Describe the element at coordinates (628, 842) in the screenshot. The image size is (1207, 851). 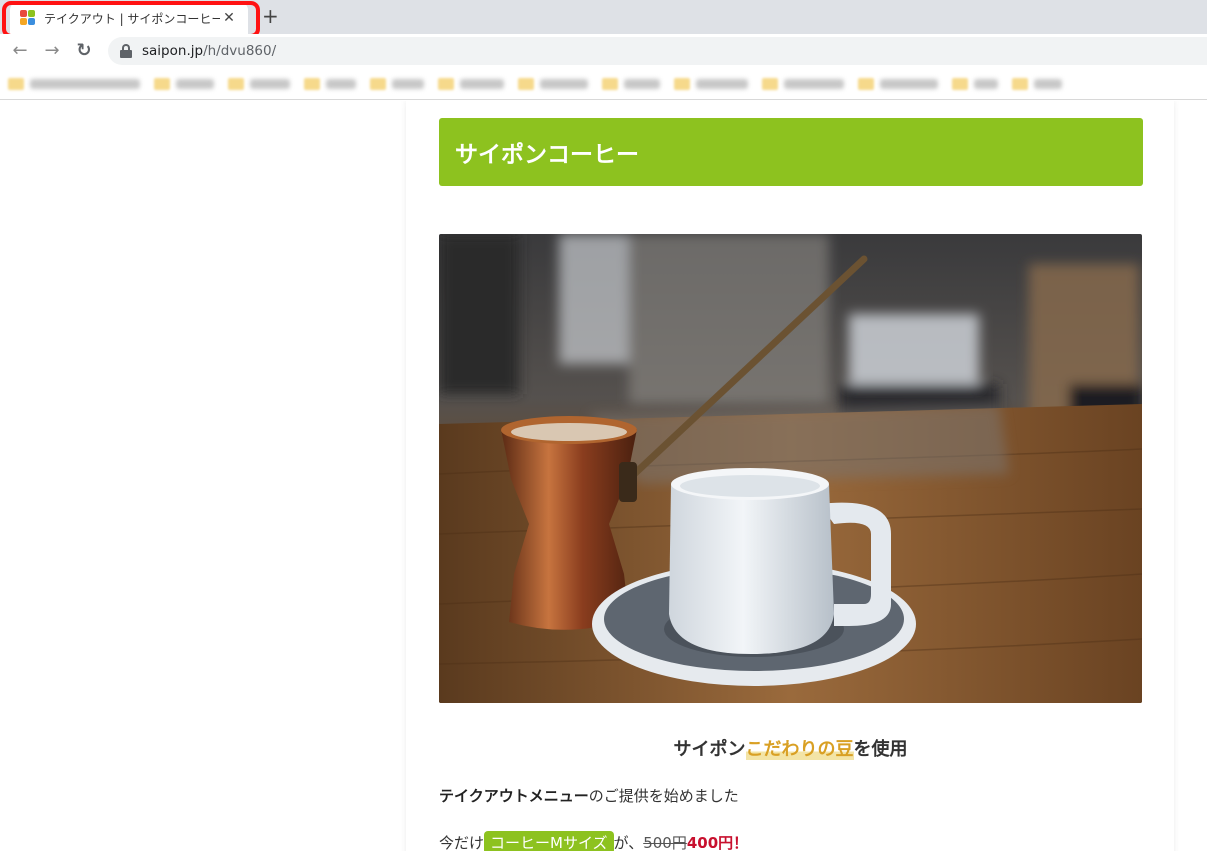
I see `offer-mid: が、` at that location.